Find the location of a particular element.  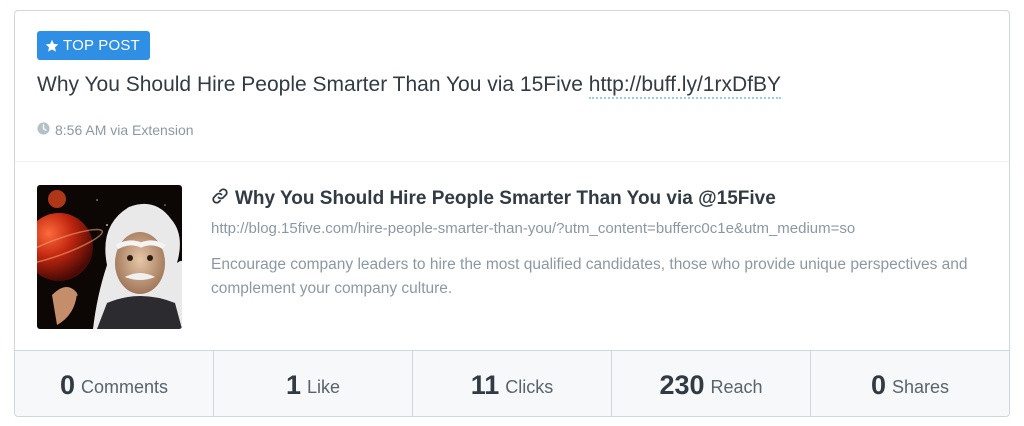

link-icon is located at coordinates (220, 199).